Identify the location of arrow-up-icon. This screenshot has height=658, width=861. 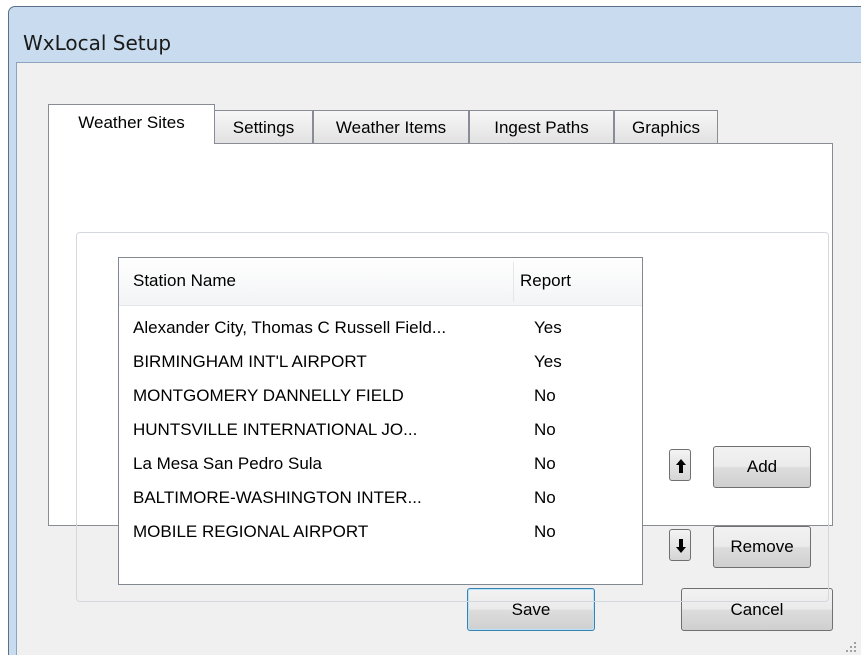
(681, 466).